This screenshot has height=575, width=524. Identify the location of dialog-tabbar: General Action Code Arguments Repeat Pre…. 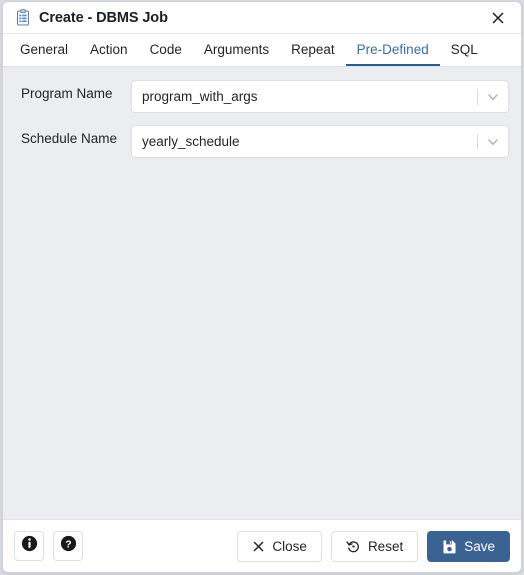
(262, 50).